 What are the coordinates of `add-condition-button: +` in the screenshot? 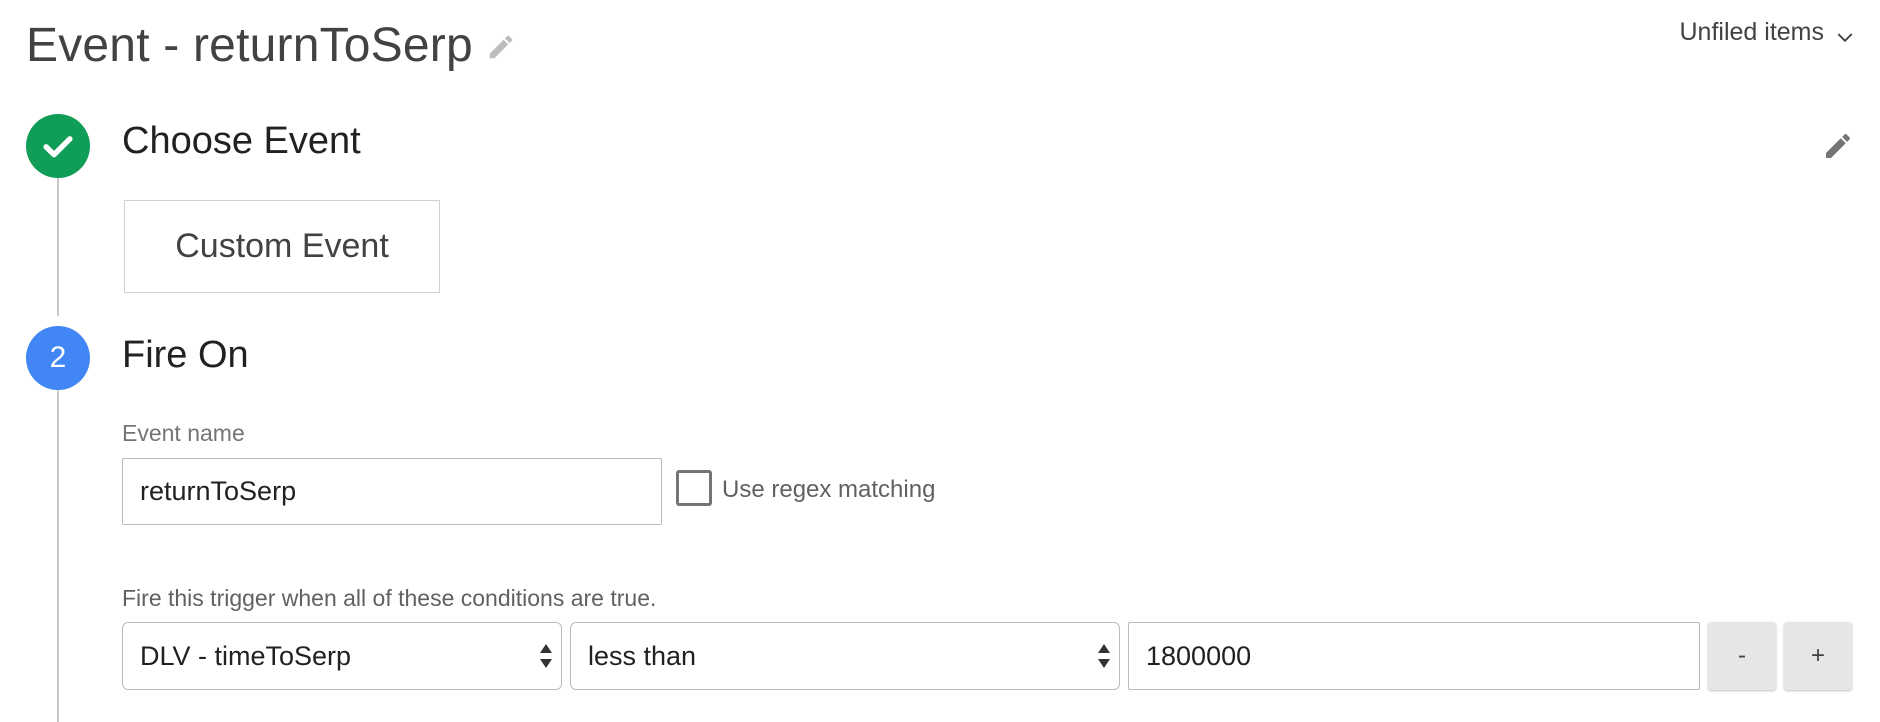 It's located at (1818, 656).